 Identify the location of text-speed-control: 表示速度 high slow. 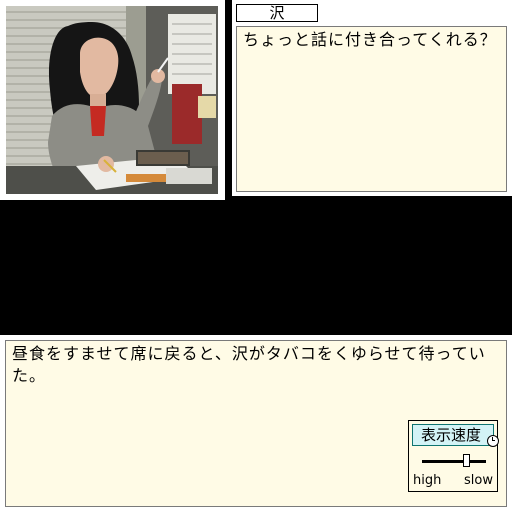
(453, 456).